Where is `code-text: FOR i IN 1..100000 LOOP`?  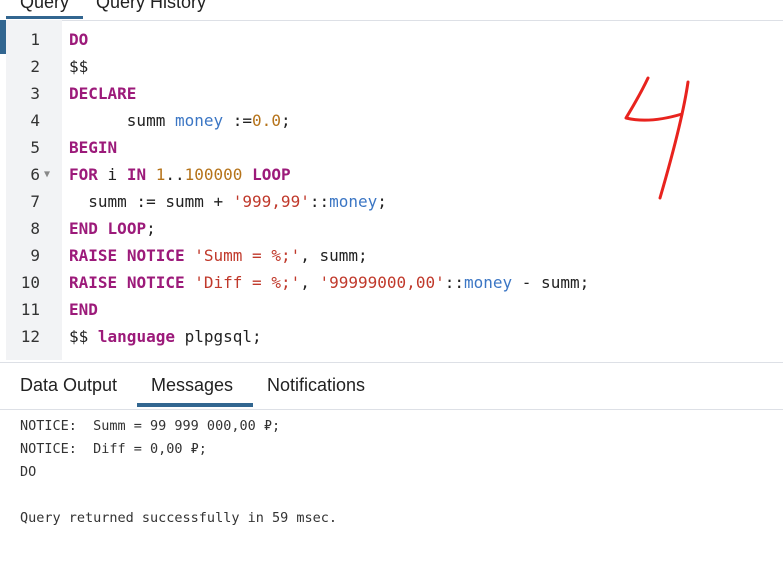 code-text: FOR i IN 1..100000 LOOP is located at coordinates (180, 174).